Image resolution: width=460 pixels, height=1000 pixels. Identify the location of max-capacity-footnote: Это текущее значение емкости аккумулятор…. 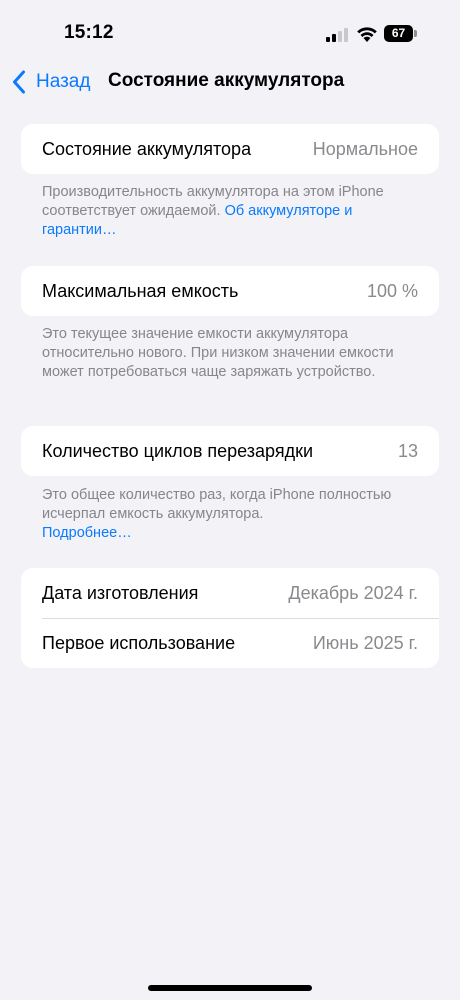
(218, 353).